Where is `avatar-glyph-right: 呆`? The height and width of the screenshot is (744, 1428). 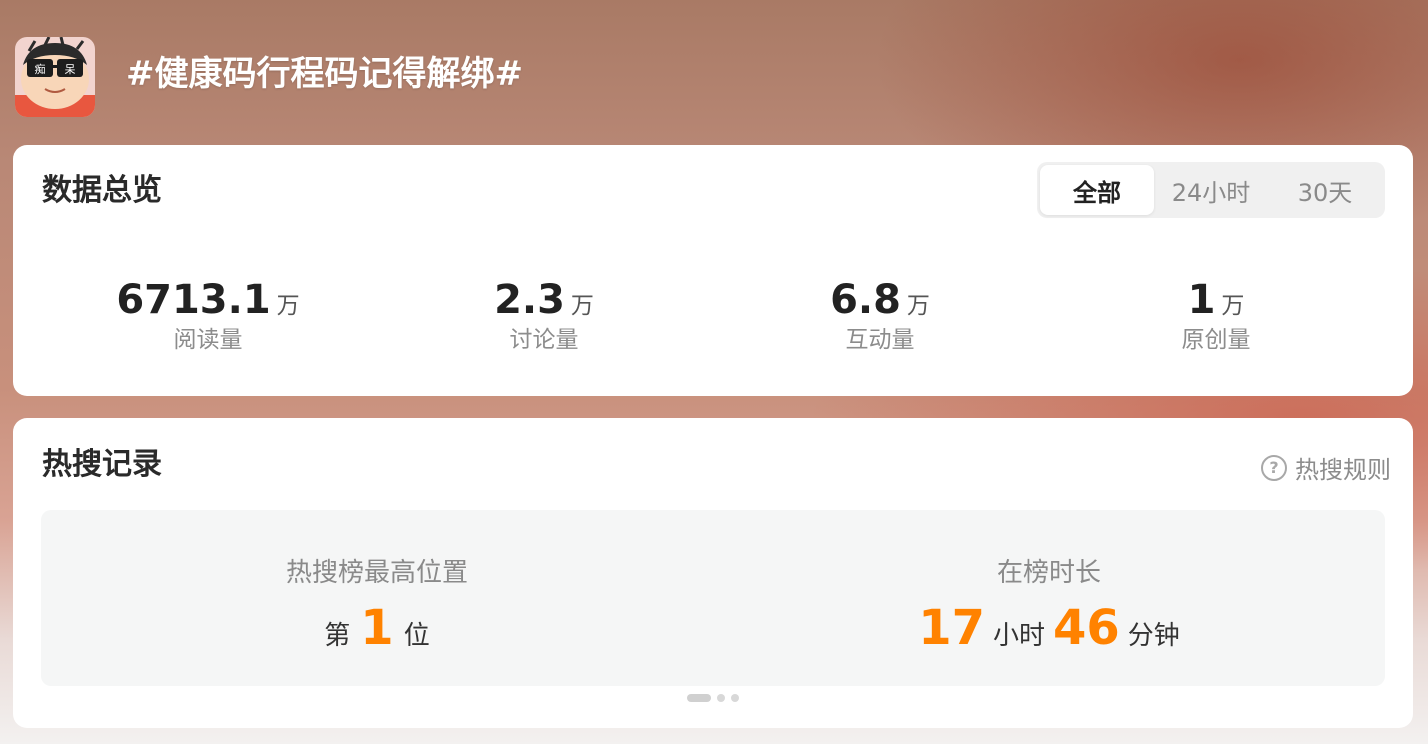
avatar-glyph-right: 呆 is located at coordinates (70, 69).